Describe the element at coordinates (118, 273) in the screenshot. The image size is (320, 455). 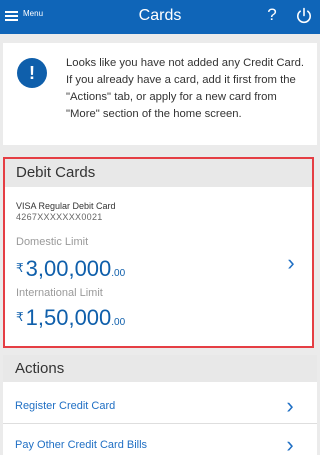
I see `domestic-amount-decimal: .00` at that location.